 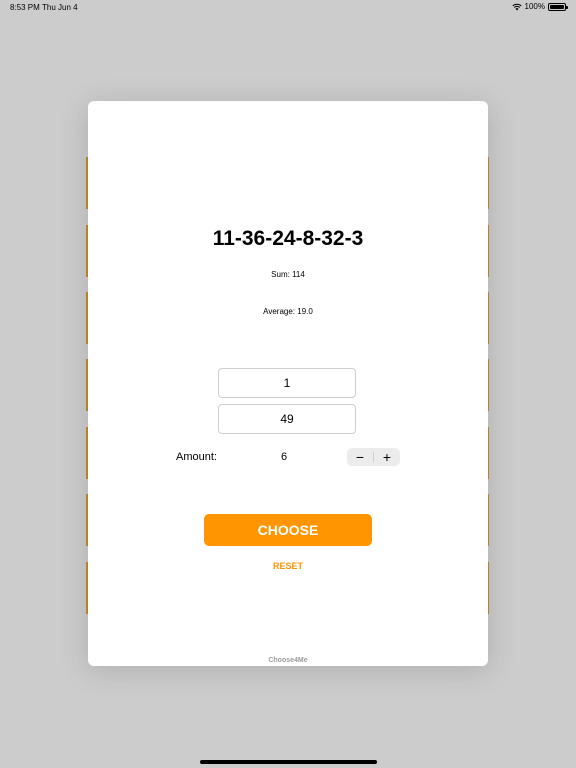 What do you see at coordinates (25, 7) in the screenshot?
I see `status-time: 8:53 PM` at bounding box center [25, 7].